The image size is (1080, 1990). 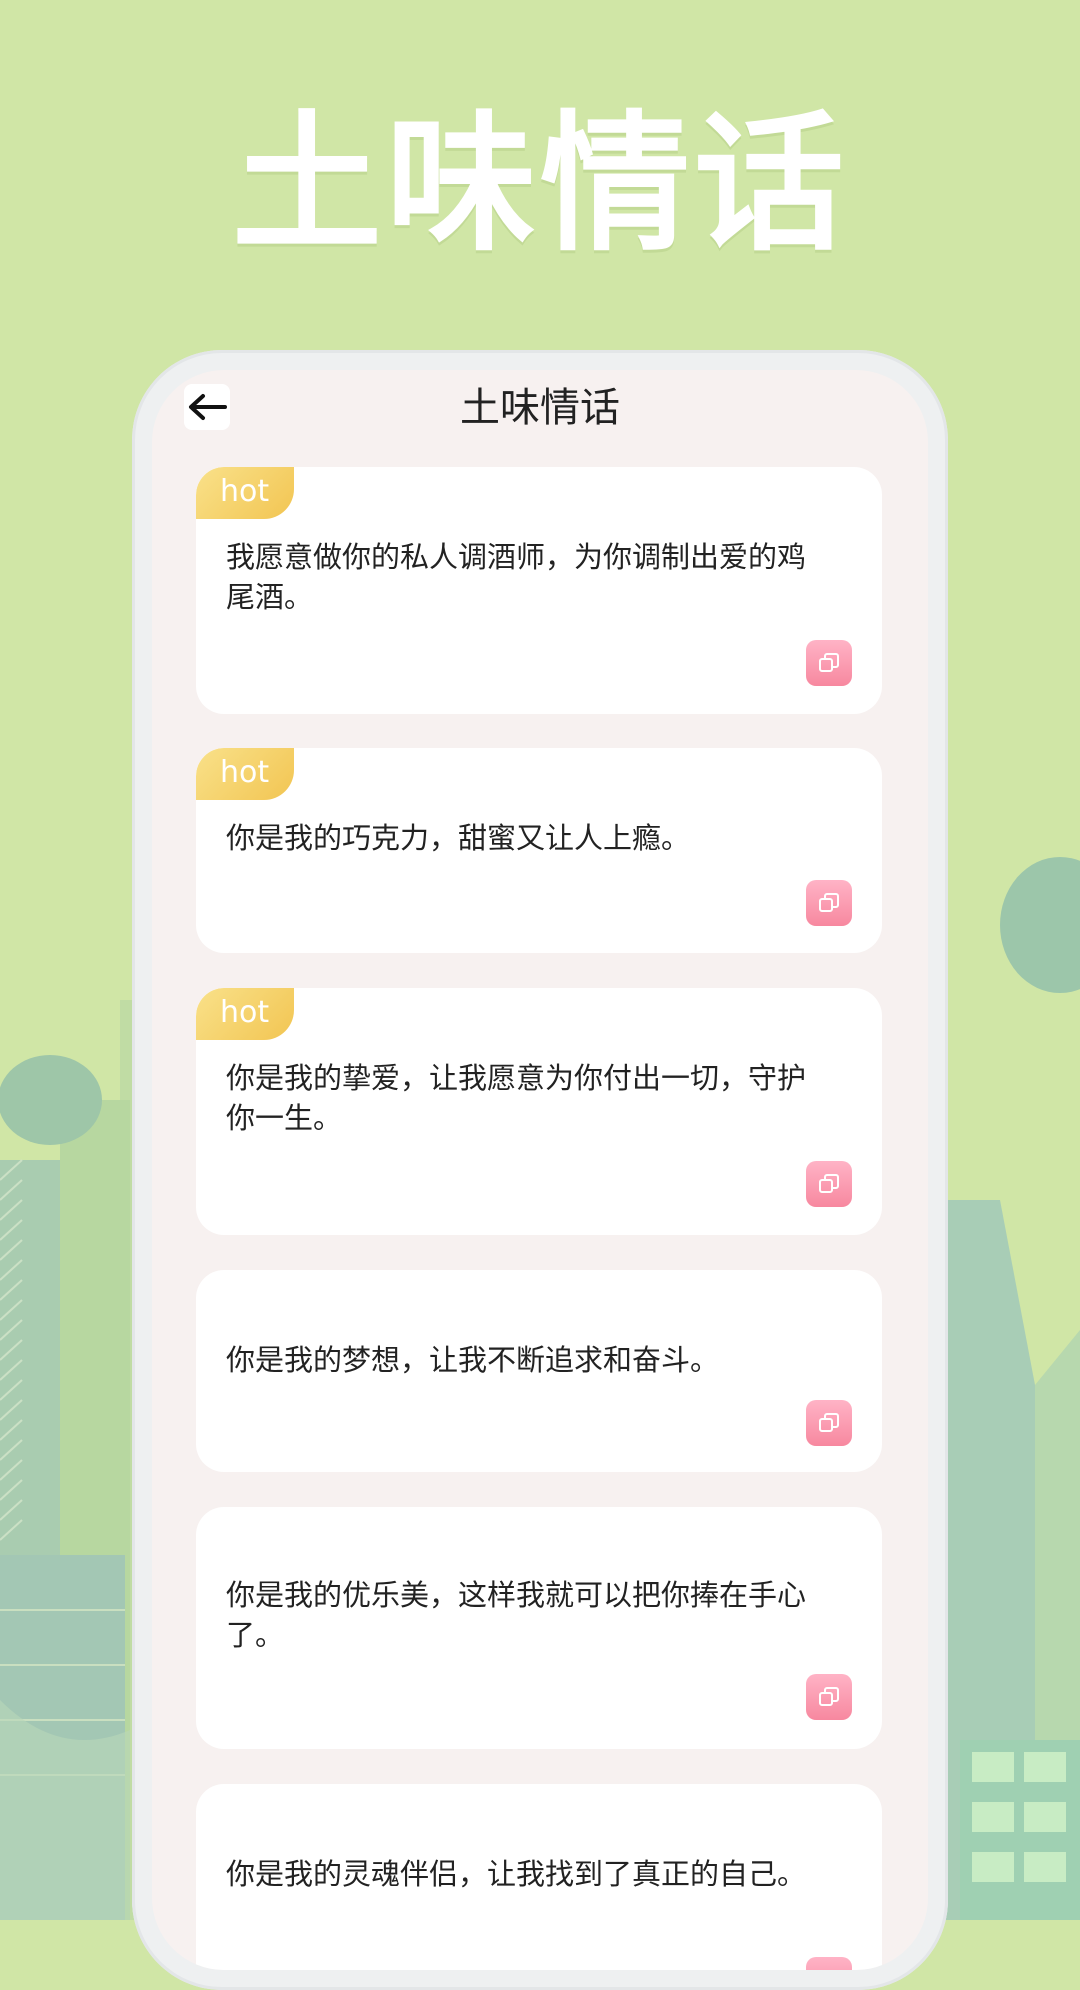 I want to click on quote-card: hot 你是我的巧克力，甜蜜又让人上瘾。, so click(x=539, y=850).